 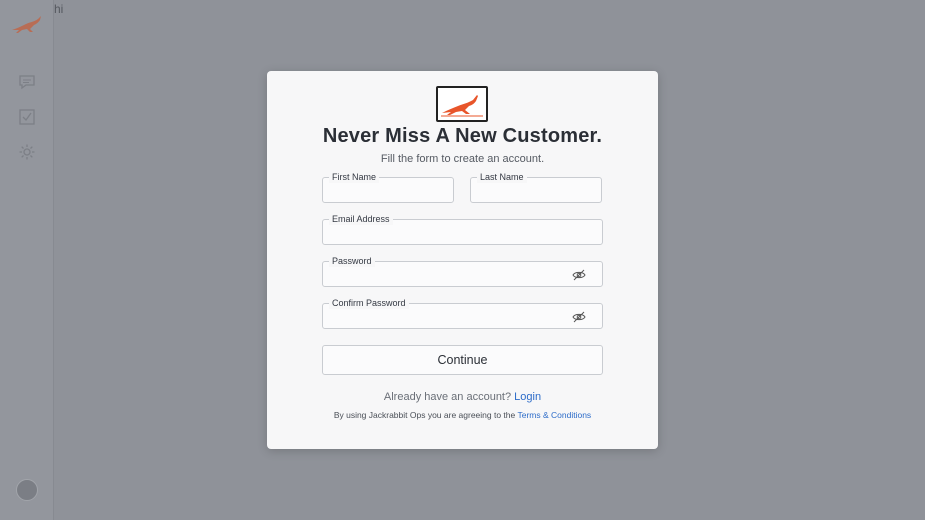 I want to click on rabbit-icon, so click(x=462, y=106).